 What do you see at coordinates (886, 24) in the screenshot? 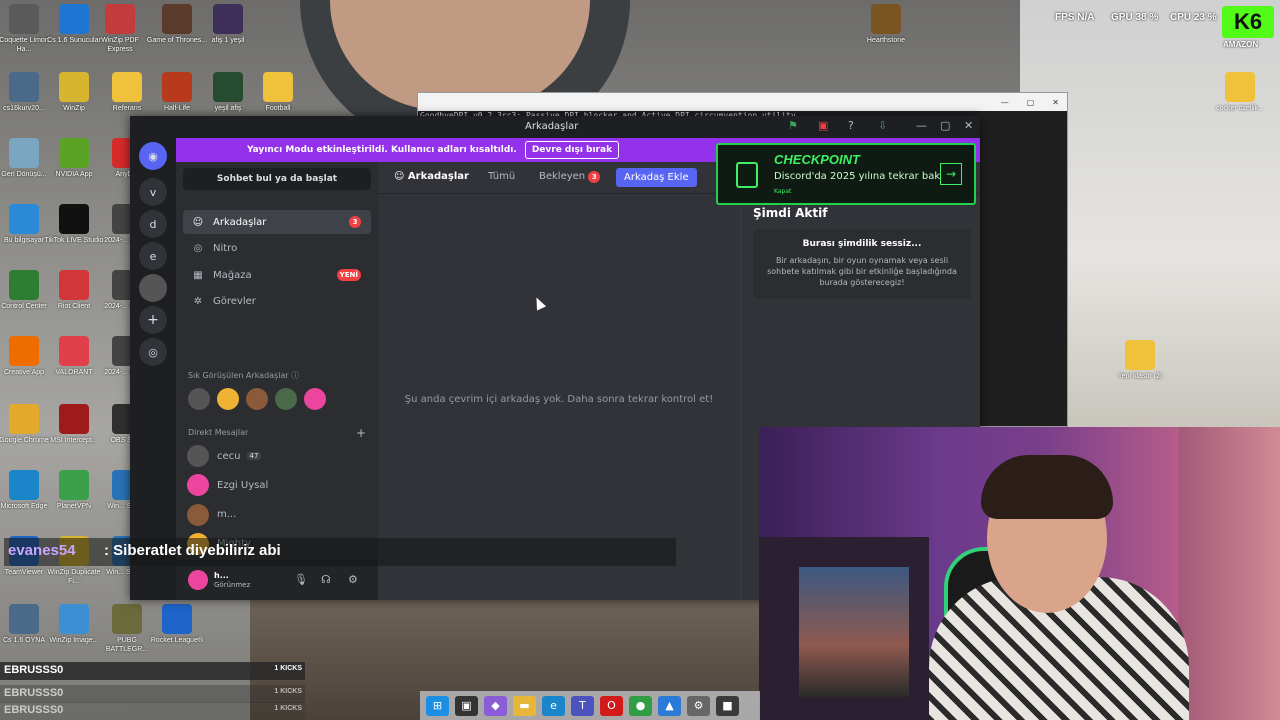
I see `desktop-icon: Hearthstone` at bounding box center [886, 24].